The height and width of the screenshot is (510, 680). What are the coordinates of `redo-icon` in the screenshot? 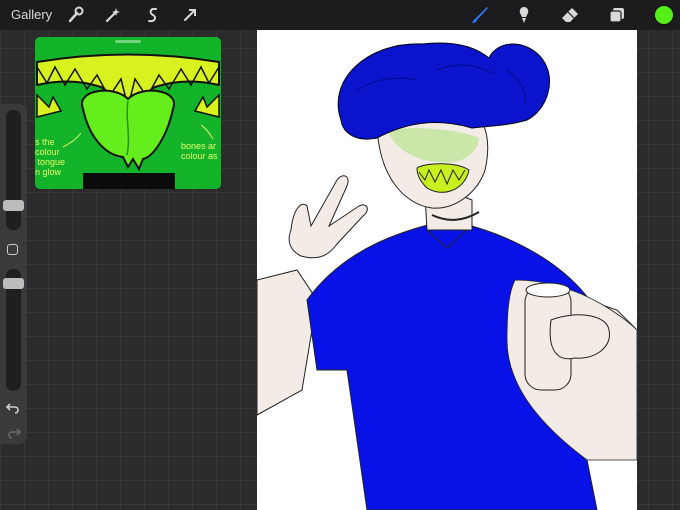 It's located at (14, 432).